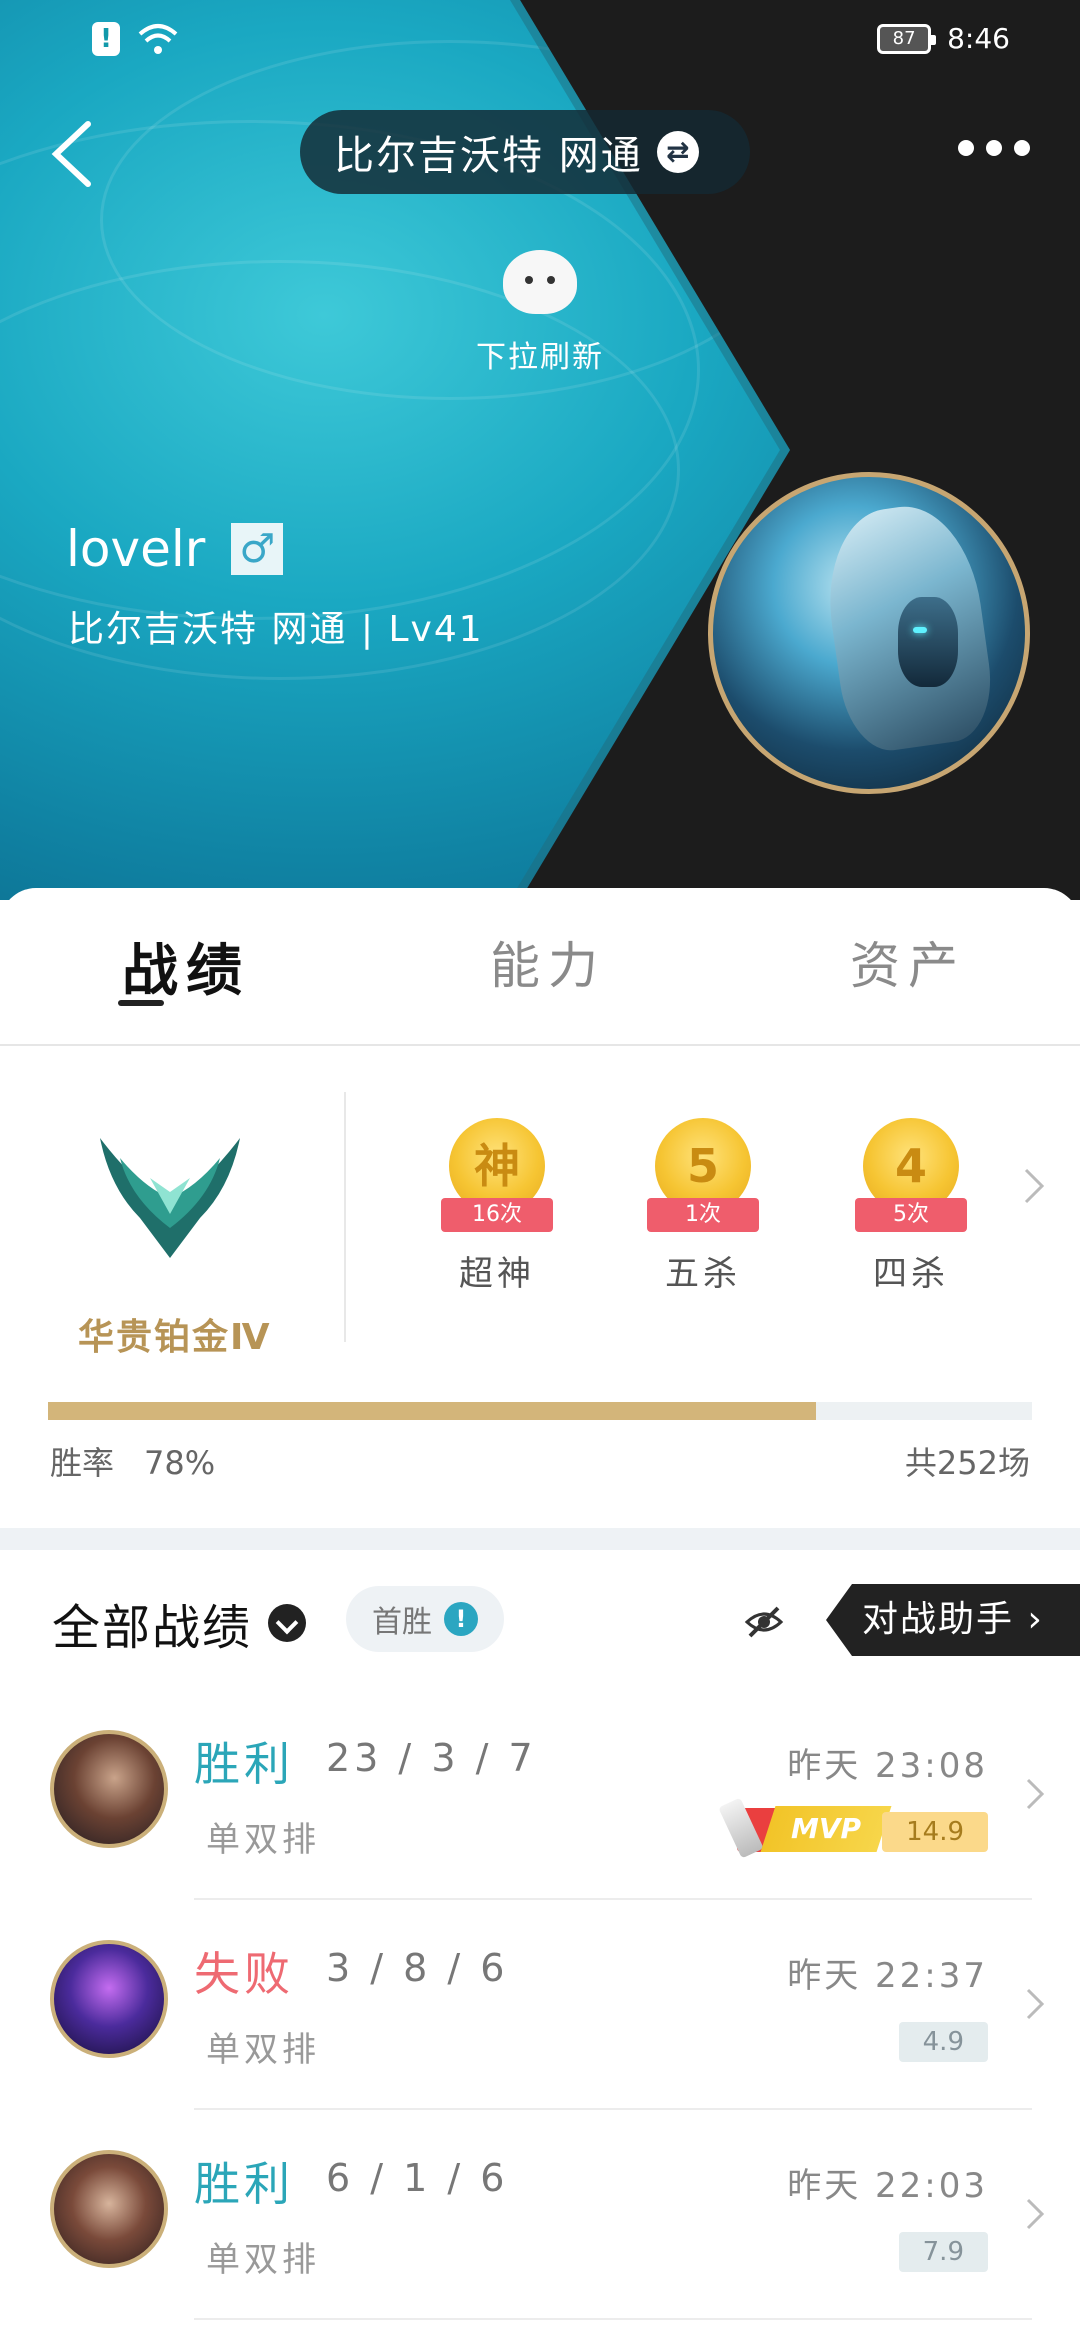  What do you see at coordinates (82, 1463) in the screenshot?
I see `winrate-label: 胜率` at bounding box center [82, 1463].